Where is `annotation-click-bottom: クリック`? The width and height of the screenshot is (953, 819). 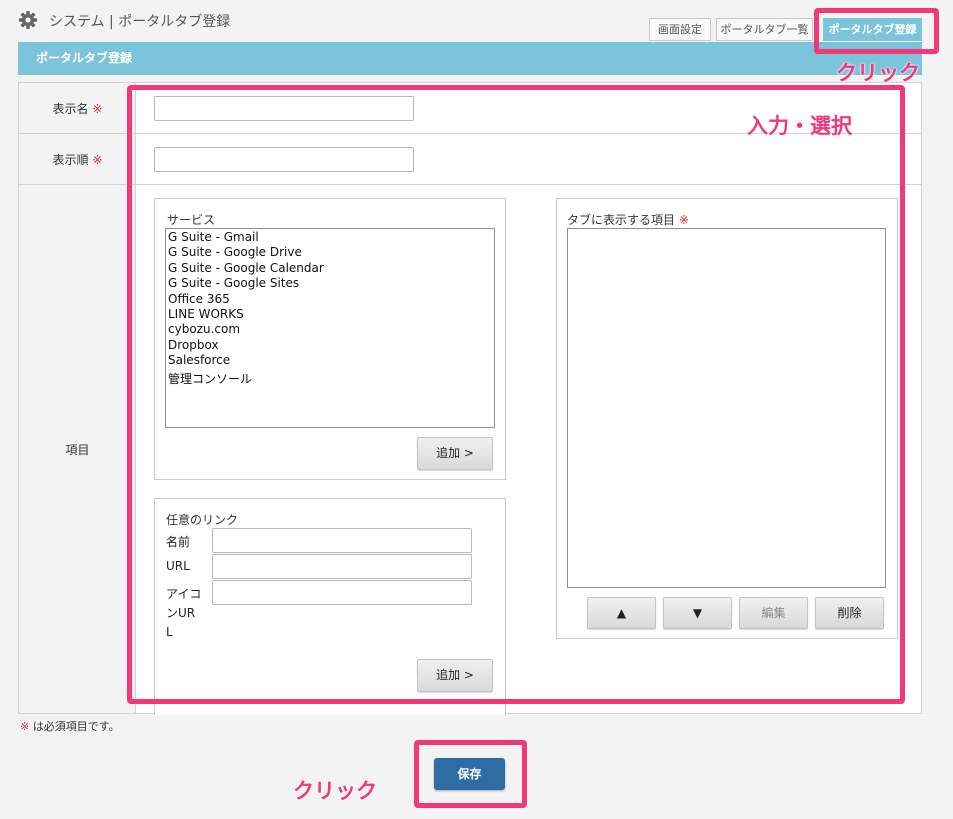
annotation-click-bottom: クリック is located at coordinates (335, 791).